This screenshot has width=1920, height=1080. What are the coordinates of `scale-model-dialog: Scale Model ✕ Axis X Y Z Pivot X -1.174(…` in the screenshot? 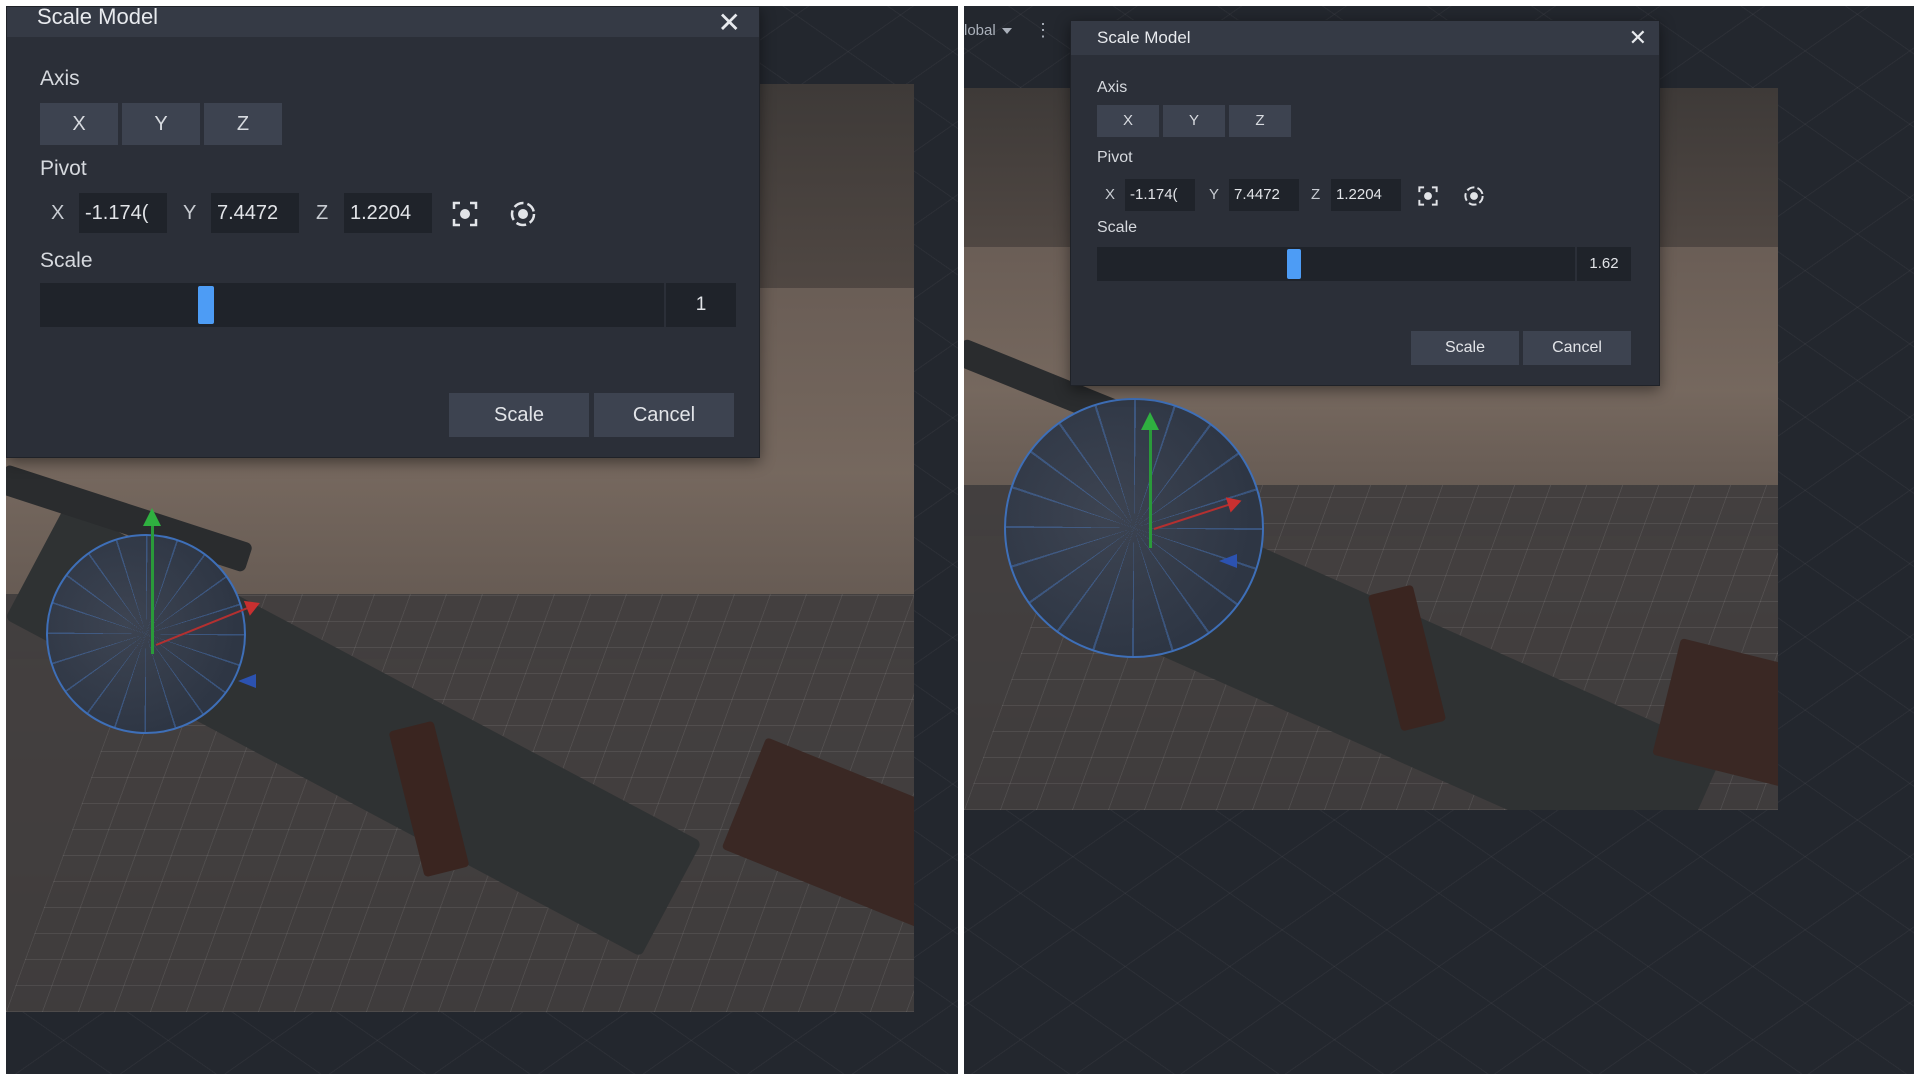 It's located at (1365, 203).